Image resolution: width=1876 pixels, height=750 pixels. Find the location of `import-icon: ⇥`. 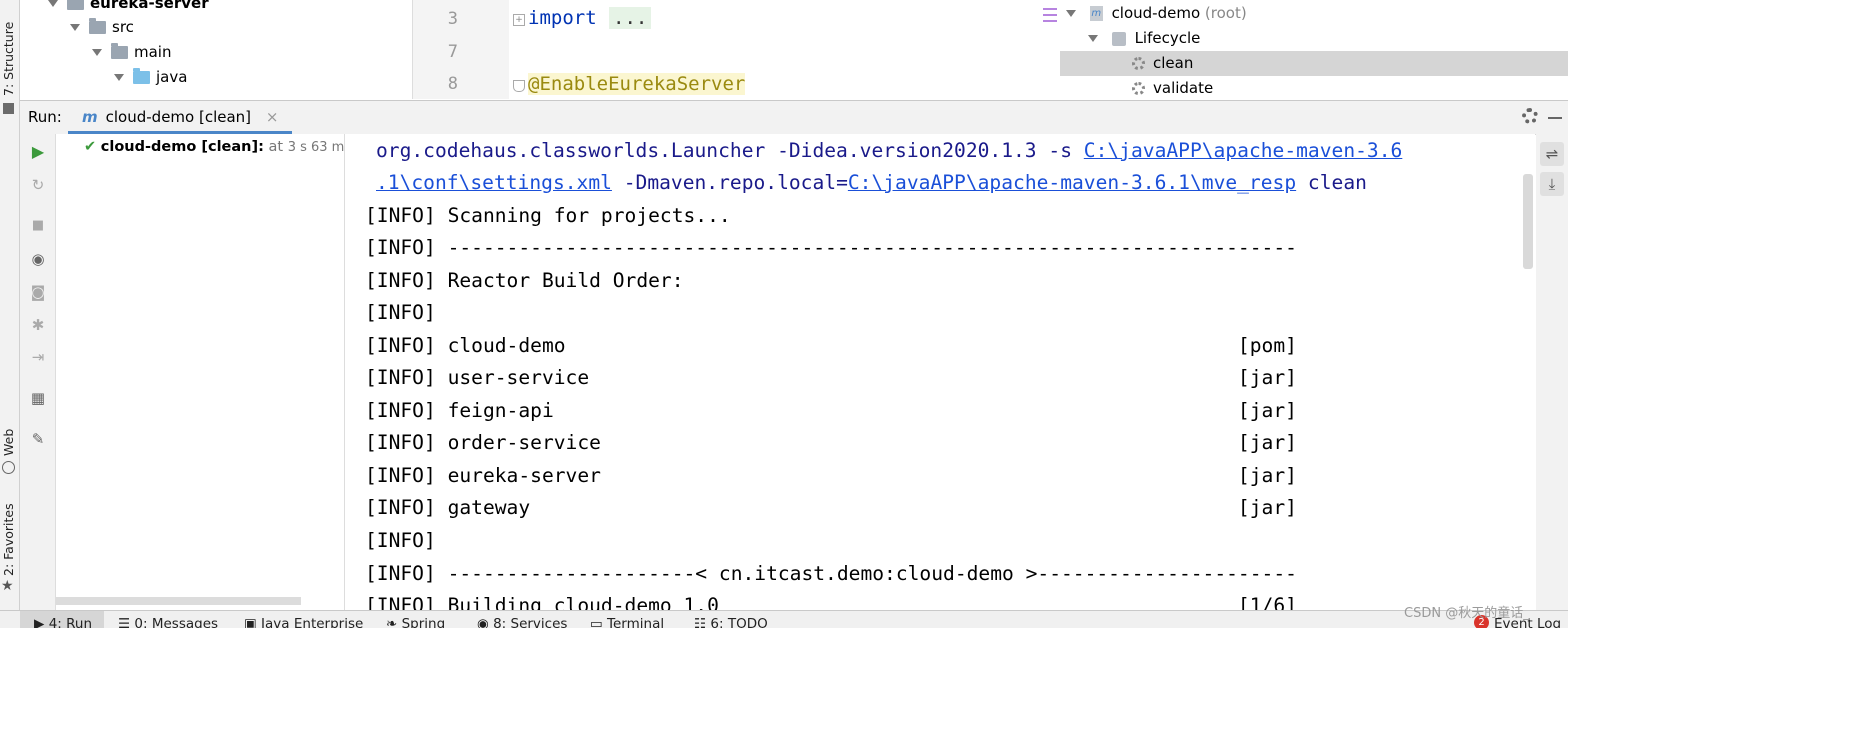

import-icon: ⇥ is located at coordinates (38, 357).